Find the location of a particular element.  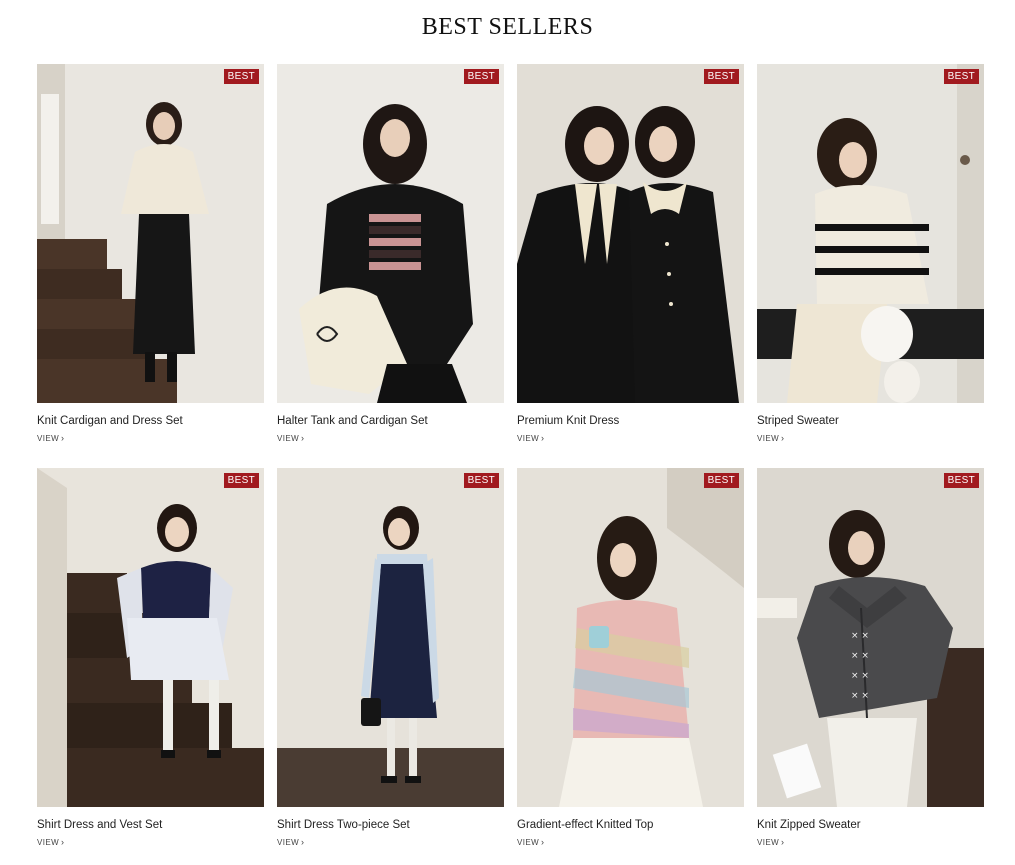

product-card: BEST Shirt Dress and Vest Set VIEW › is located at coordinates (150, 658).